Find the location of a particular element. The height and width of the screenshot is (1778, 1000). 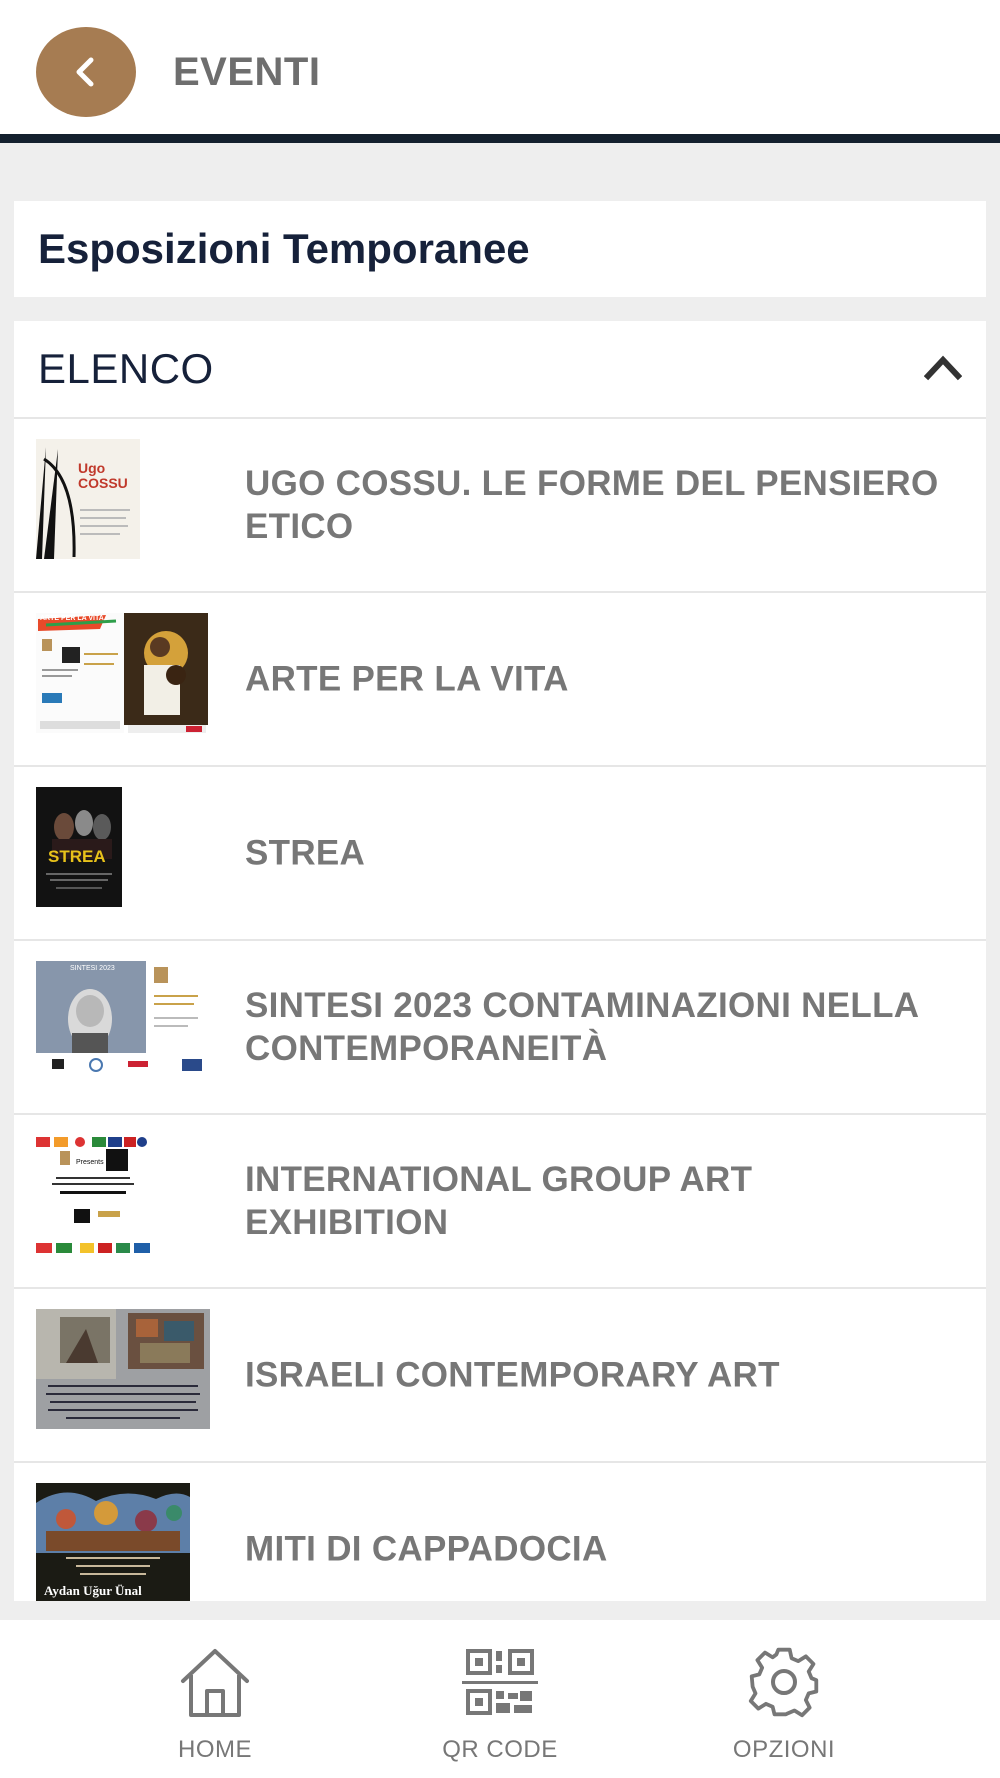

event-thumbnail: Aydan Uğur Ünal is located at coordinates (113, 1542).